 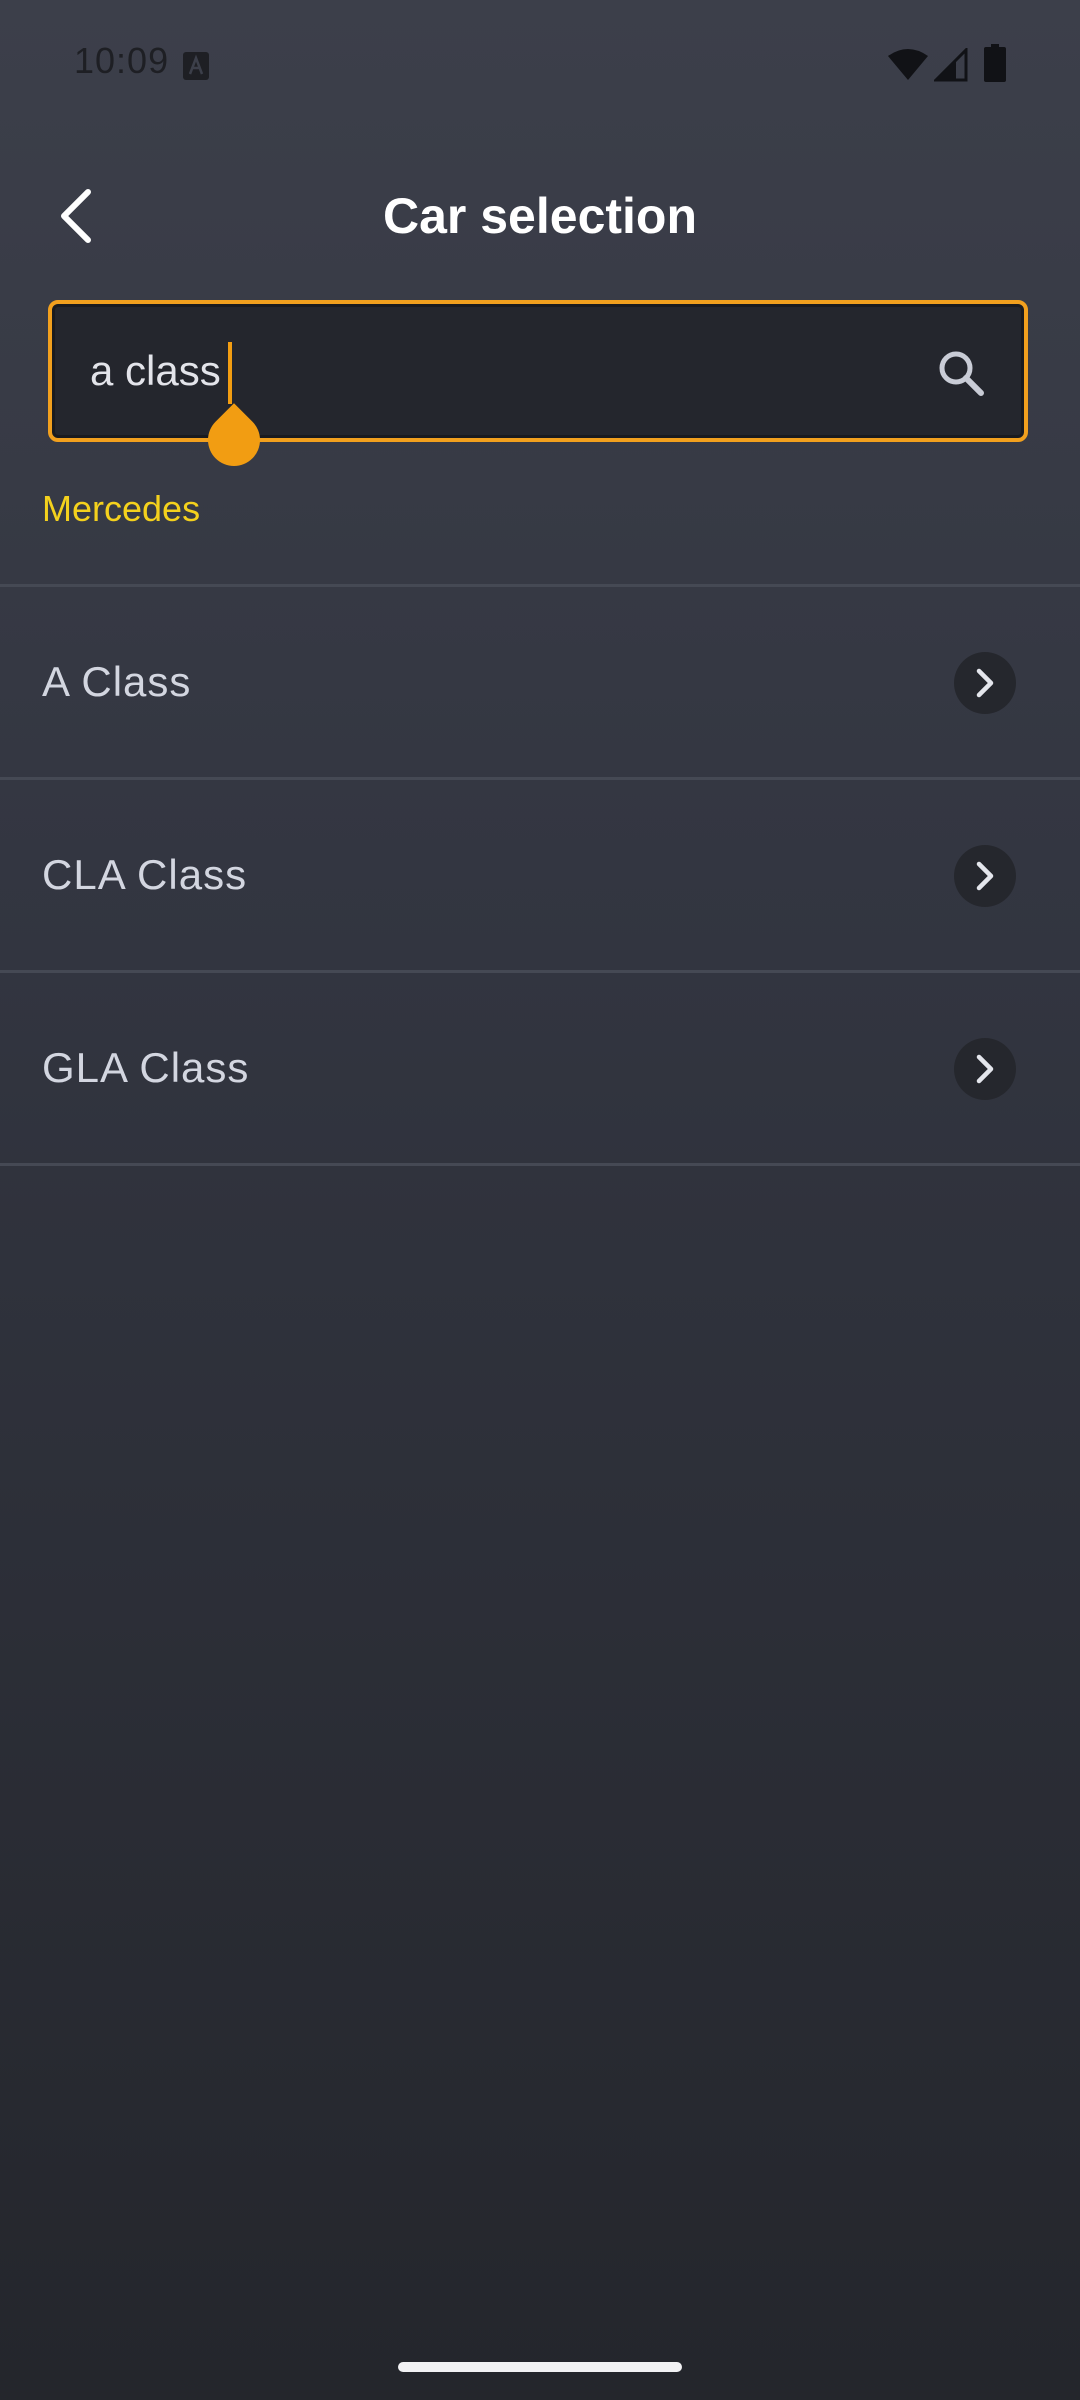 What do you see at coordinates (995, 63) in the screenshot?
I see `battery-icon` at bounding box center [995, 63].